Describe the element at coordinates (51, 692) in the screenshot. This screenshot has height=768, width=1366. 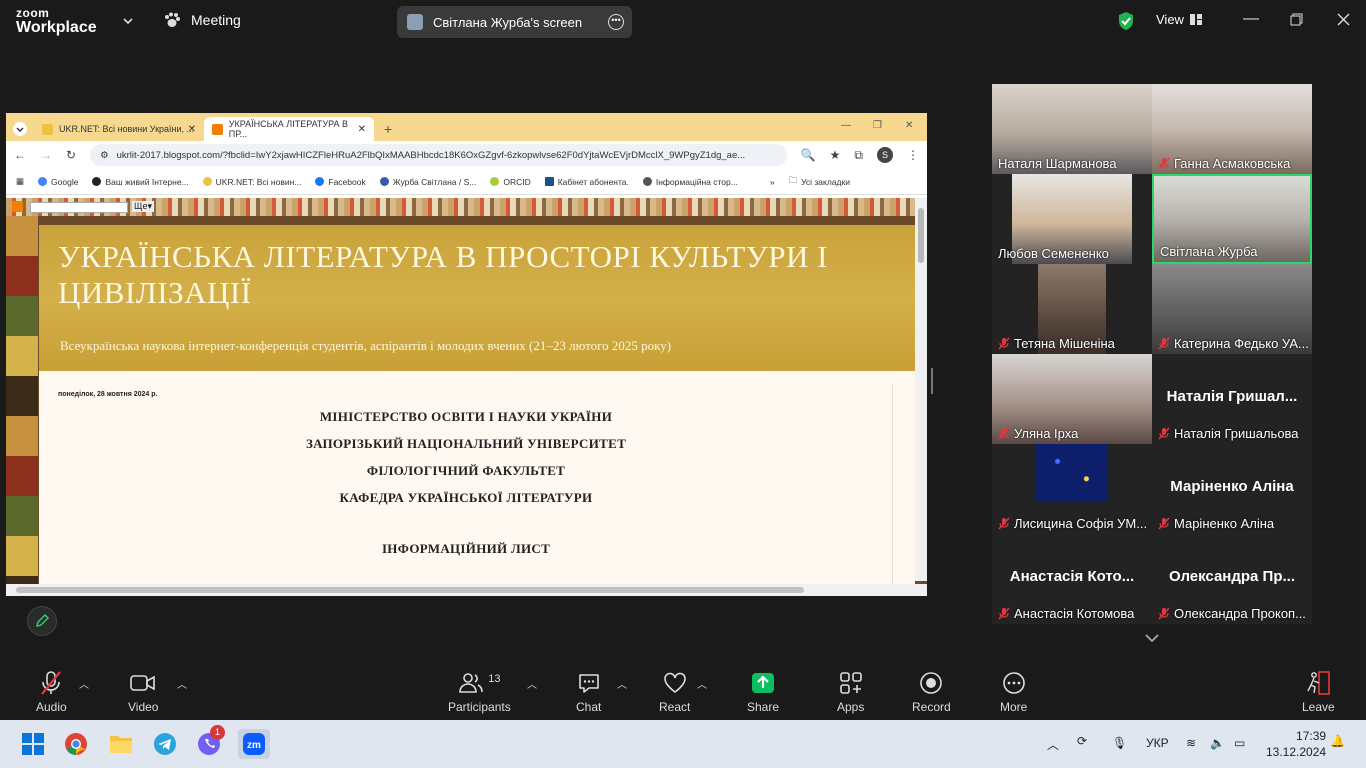
I see `audio-button: Audio` at that location.